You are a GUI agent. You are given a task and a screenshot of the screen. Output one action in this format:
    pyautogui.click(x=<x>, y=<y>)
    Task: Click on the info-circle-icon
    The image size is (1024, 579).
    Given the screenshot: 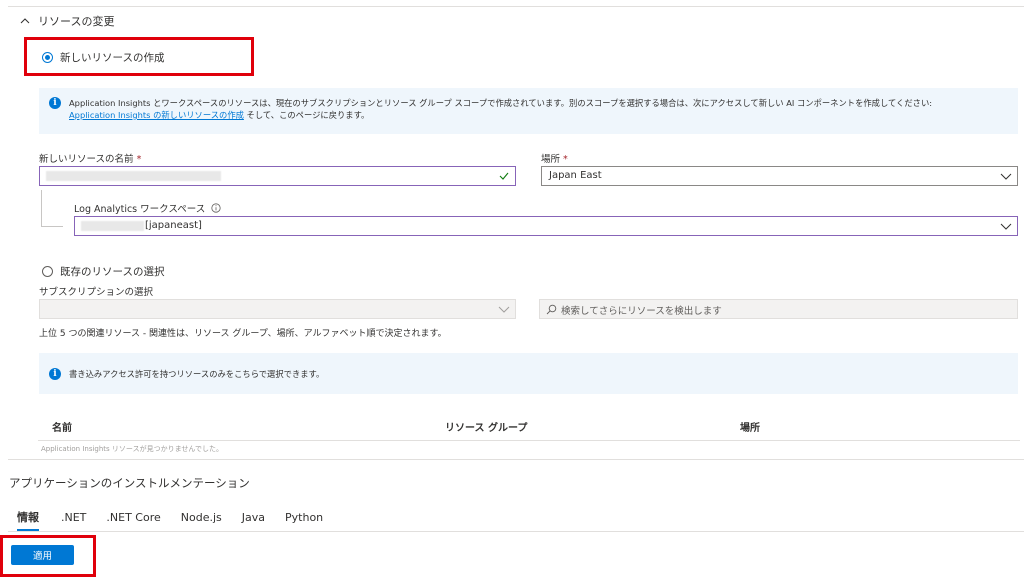 What is the action you would take?
    pyautogui.click(x=216, y=208)
    